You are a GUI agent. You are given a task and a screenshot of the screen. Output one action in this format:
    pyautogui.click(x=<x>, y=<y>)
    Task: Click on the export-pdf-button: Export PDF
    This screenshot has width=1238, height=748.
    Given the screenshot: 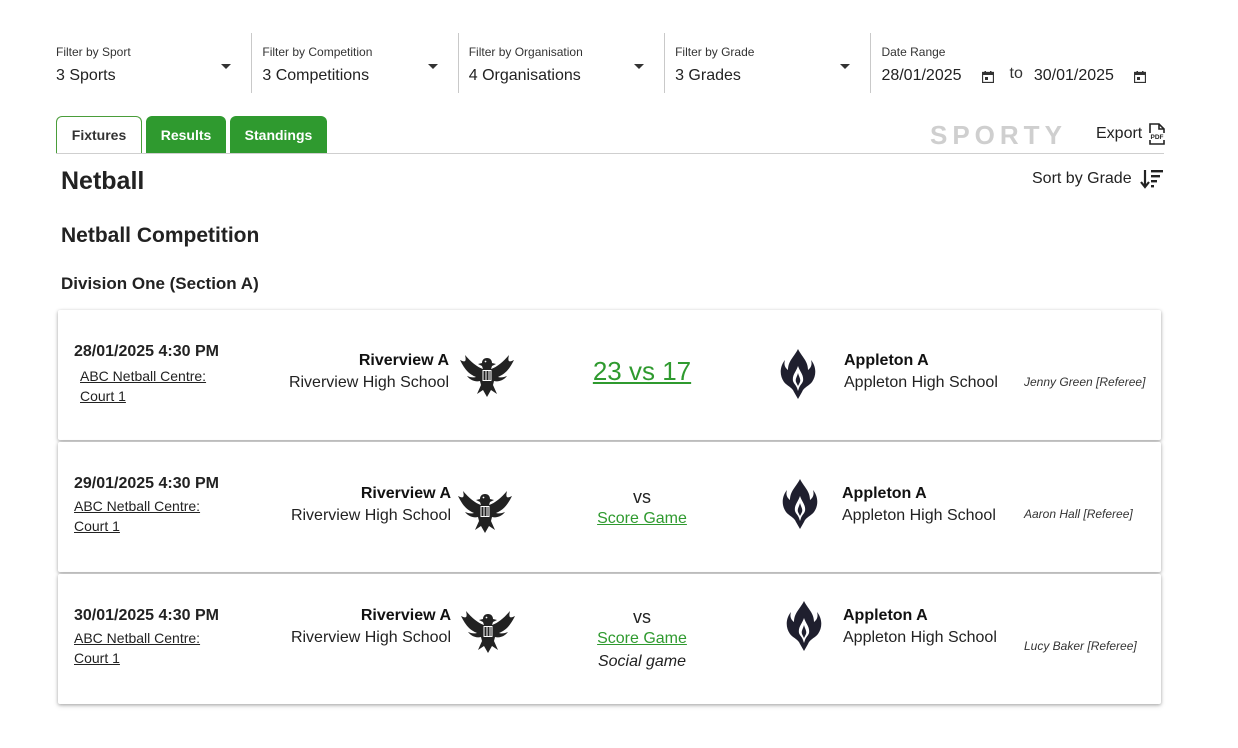 What is the action you would take?
    pyautogui.click(x=1131, y=134)
    